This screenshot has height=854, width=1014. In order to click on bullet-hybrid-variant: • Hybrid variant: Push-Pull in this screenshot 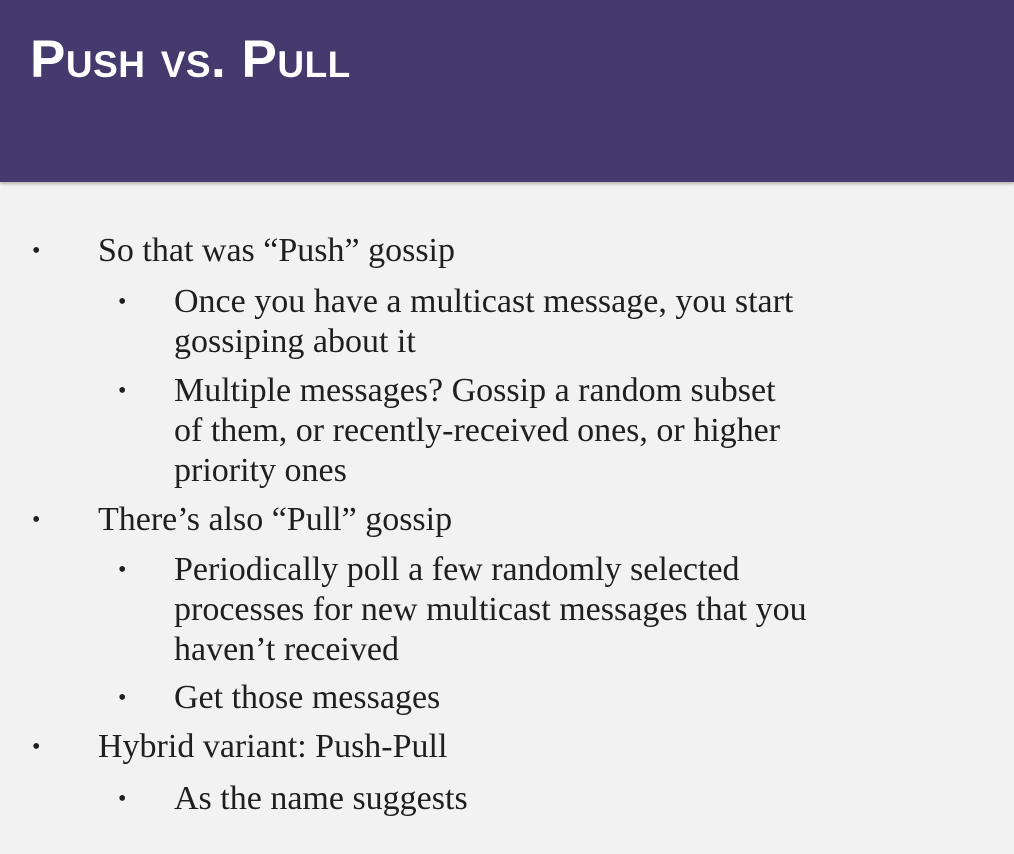, I will do `click(240, 747)`.